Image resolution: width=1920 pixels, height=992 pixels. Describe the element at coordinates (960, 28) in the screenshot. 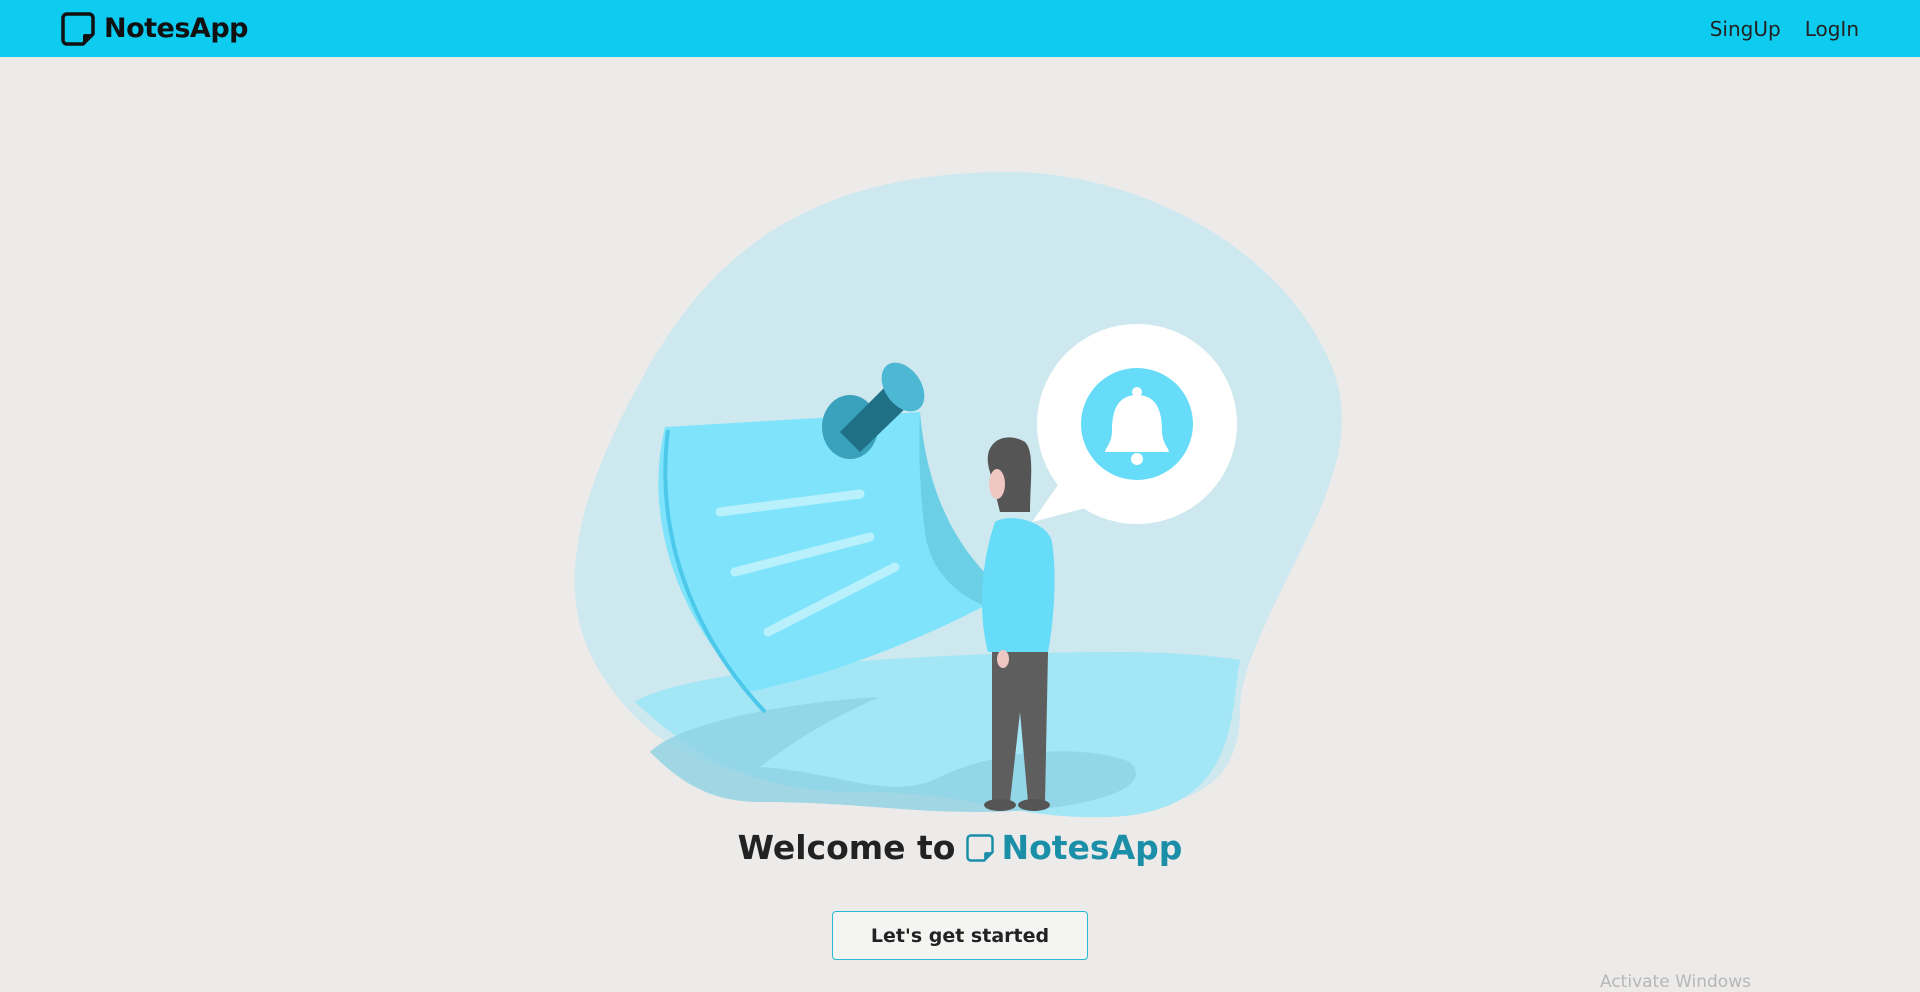

I see `navbar: NotesApp SingUp LogIn` at that location.